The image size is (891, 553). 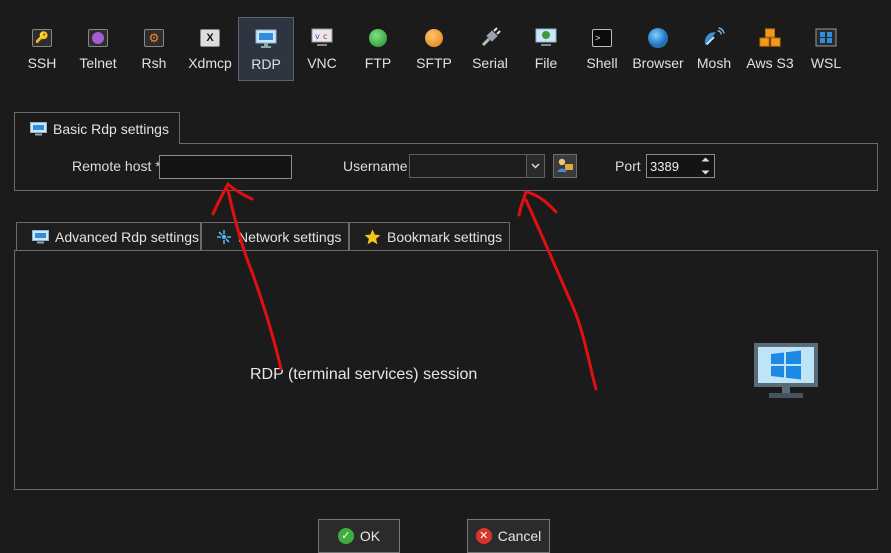 I want to click on tool-label: Aws S3, so click(x=770, y=63).